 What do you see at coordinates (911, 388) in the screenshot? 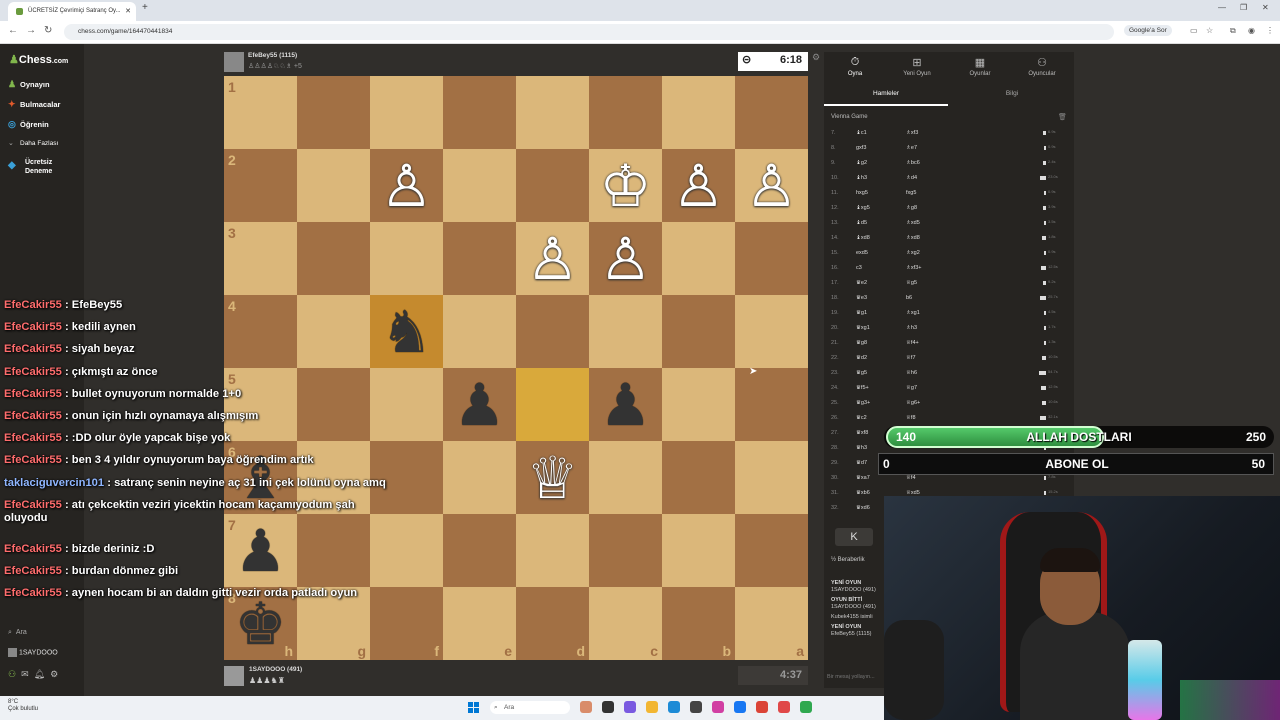
I see `black-move: ♕g7` at bounding box center [911, 388].